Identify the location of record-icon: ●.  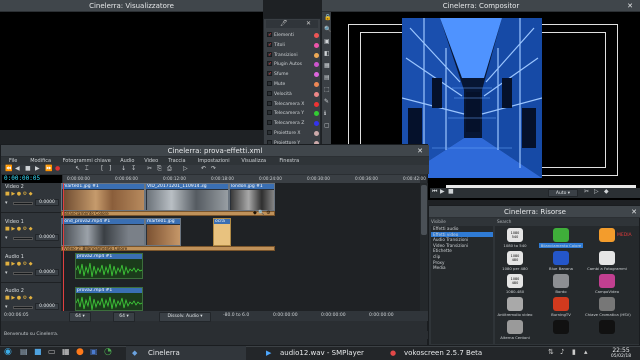
(57, 168).